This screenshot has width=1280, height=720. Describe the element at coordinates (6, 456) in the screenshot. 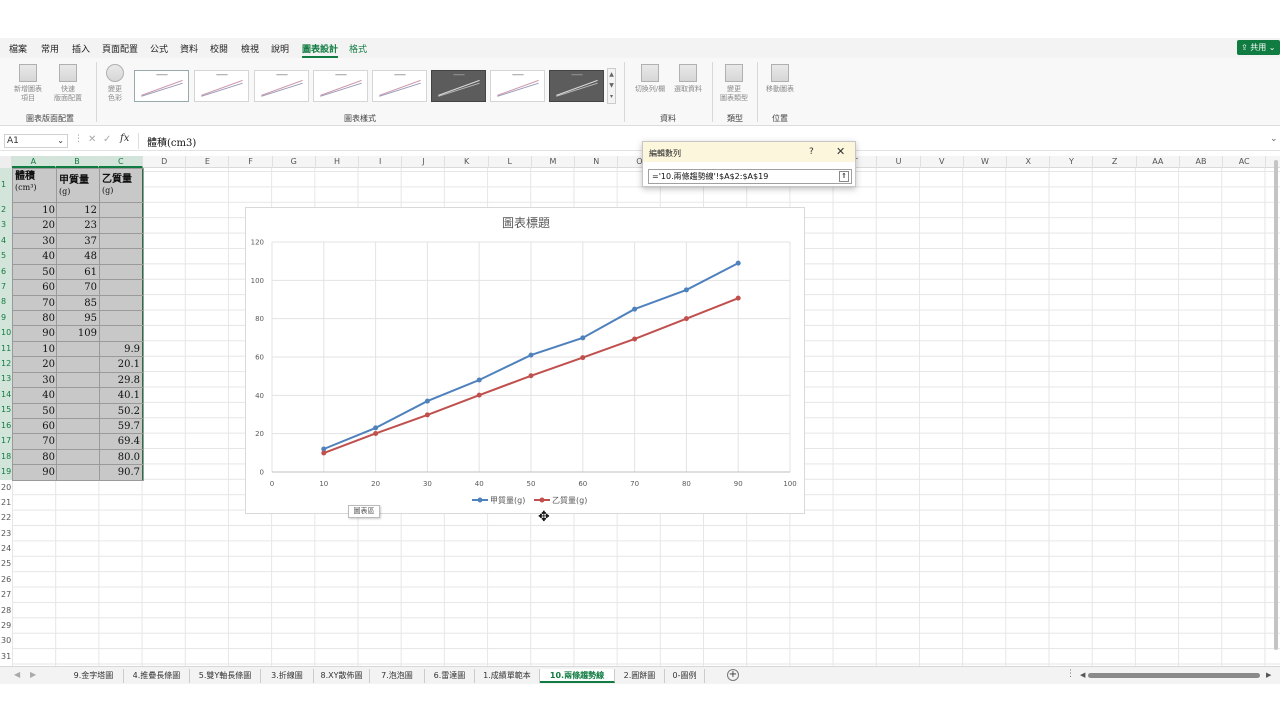

I see `row-header: 18` at that location.